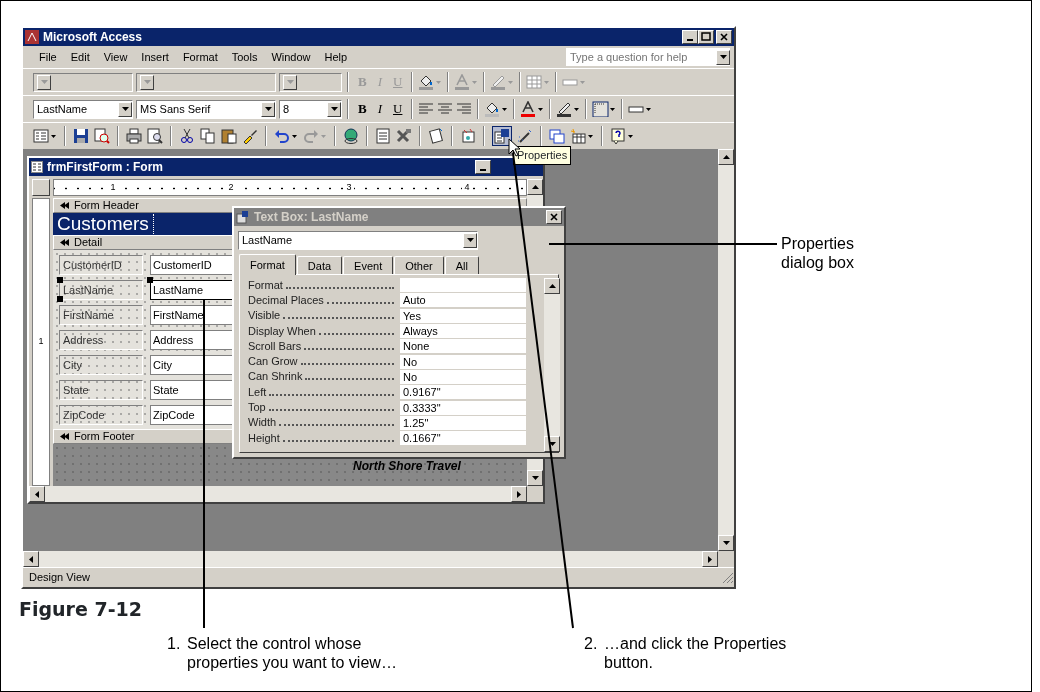 The width and height of the screenshot is (1040, 692). I want to click on align-right-icon, so click(464, 109).